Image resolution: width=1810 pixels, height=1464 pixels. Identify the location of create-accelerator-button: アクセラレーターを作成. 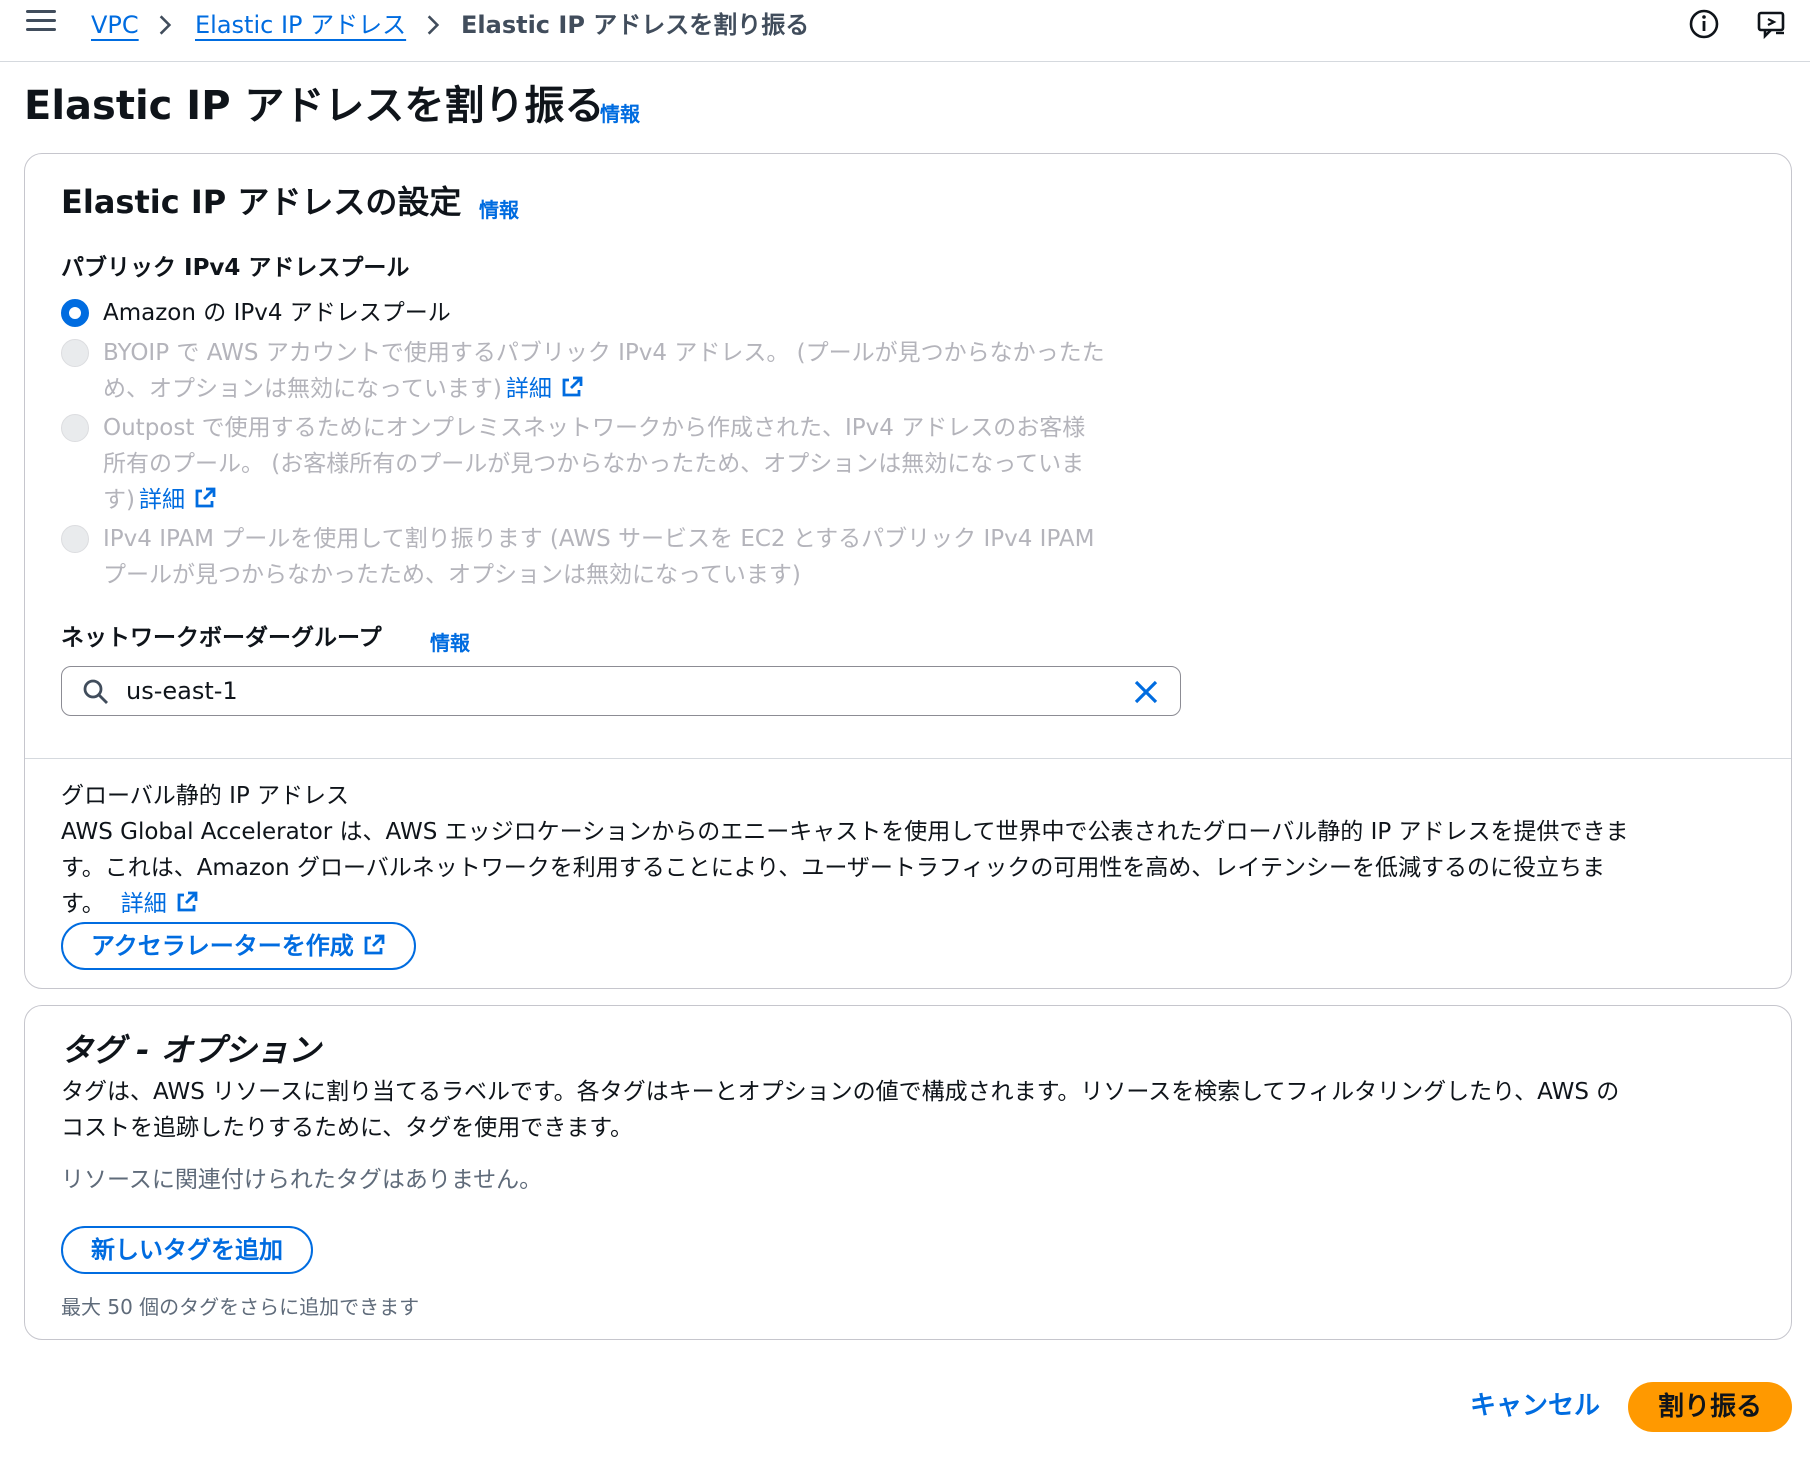
(238, 946).